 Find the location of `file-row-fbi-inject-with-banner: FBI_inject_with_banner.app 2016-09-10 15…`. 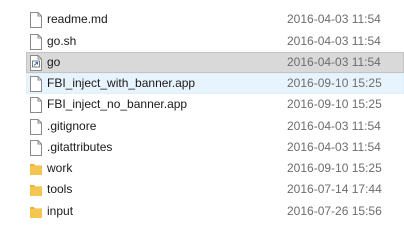

file-row-fbi-inject-with-banner: FBI_inject_with_banner.app 2016-09-10 15… is located at coordinates (202, 83).